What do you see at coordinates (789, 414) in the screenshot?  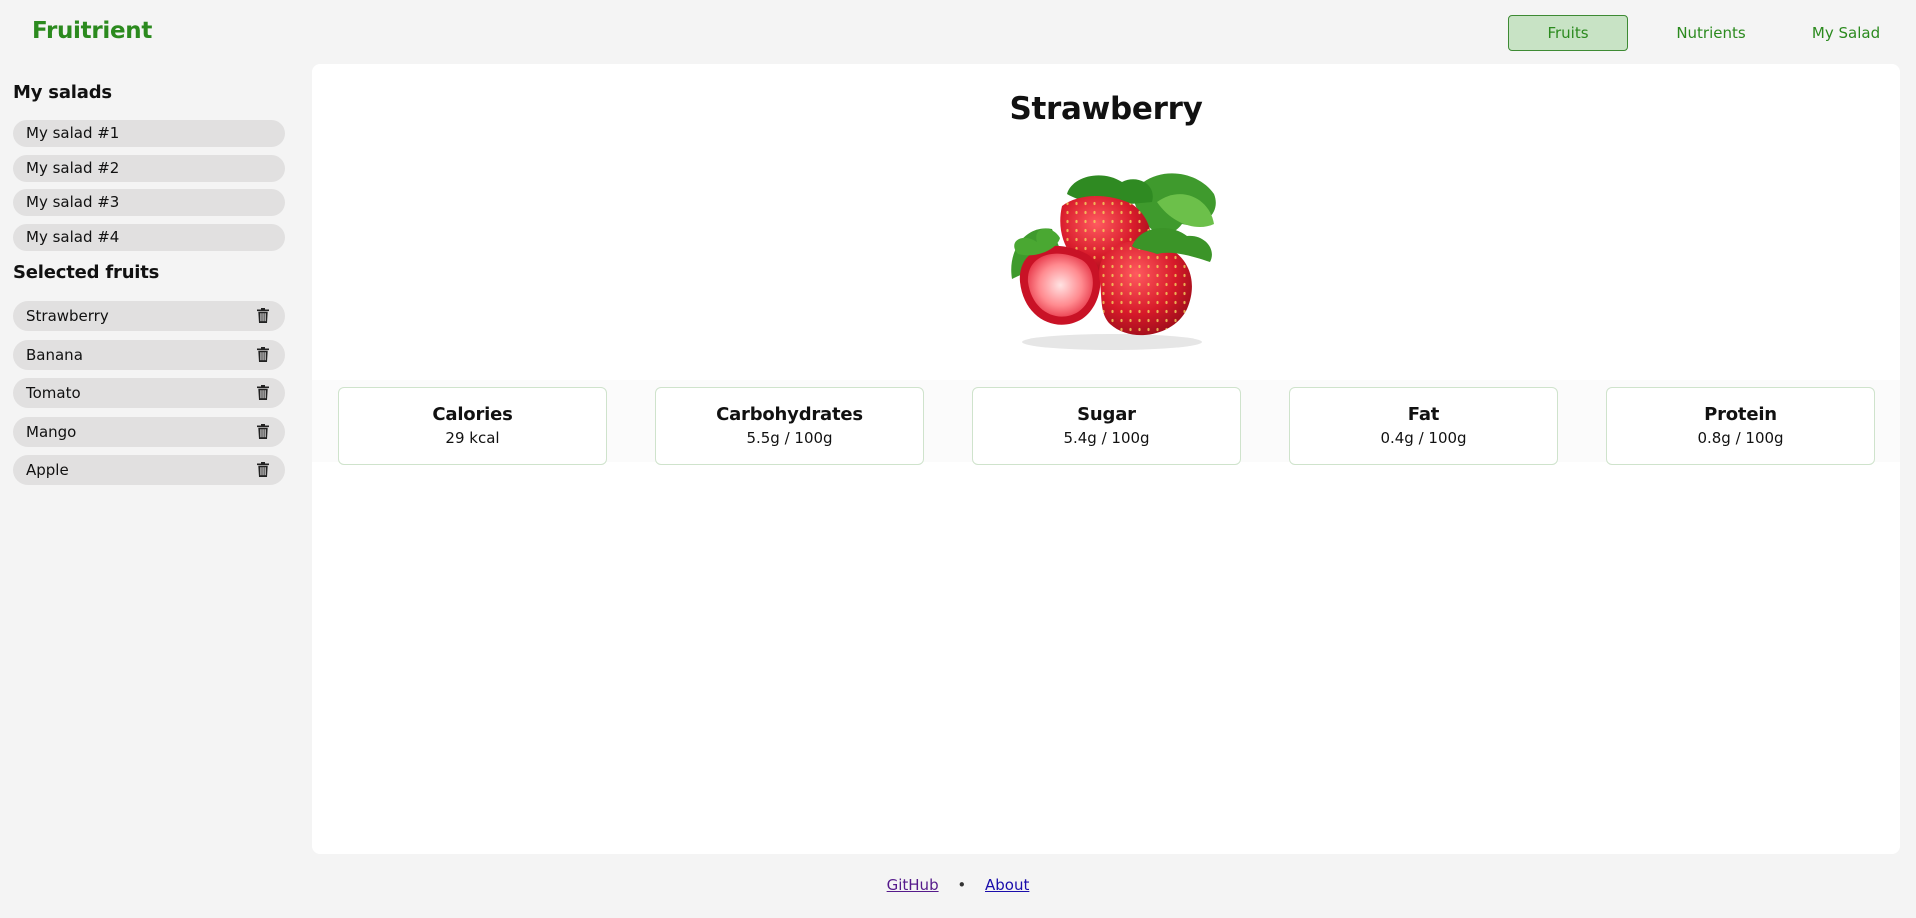 I see `nutrient-label: Carbohydrates` at bounding box center [789, 414].